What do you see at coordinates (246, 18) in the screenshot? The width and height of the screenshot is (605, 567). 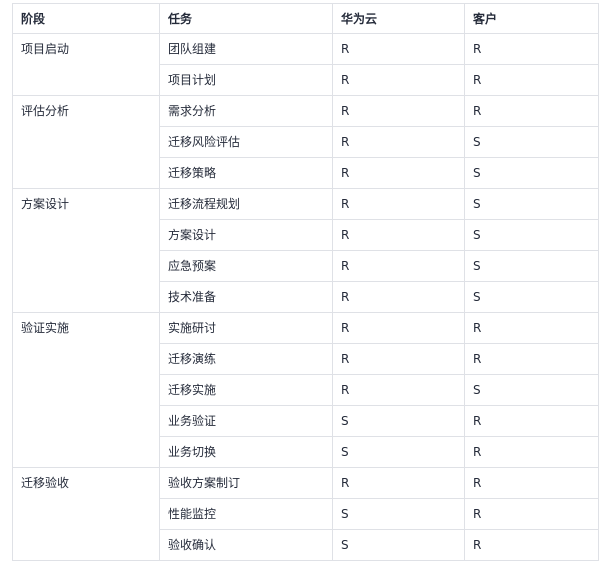 I see `header-task: 任务` at bounding box center [246, 18].